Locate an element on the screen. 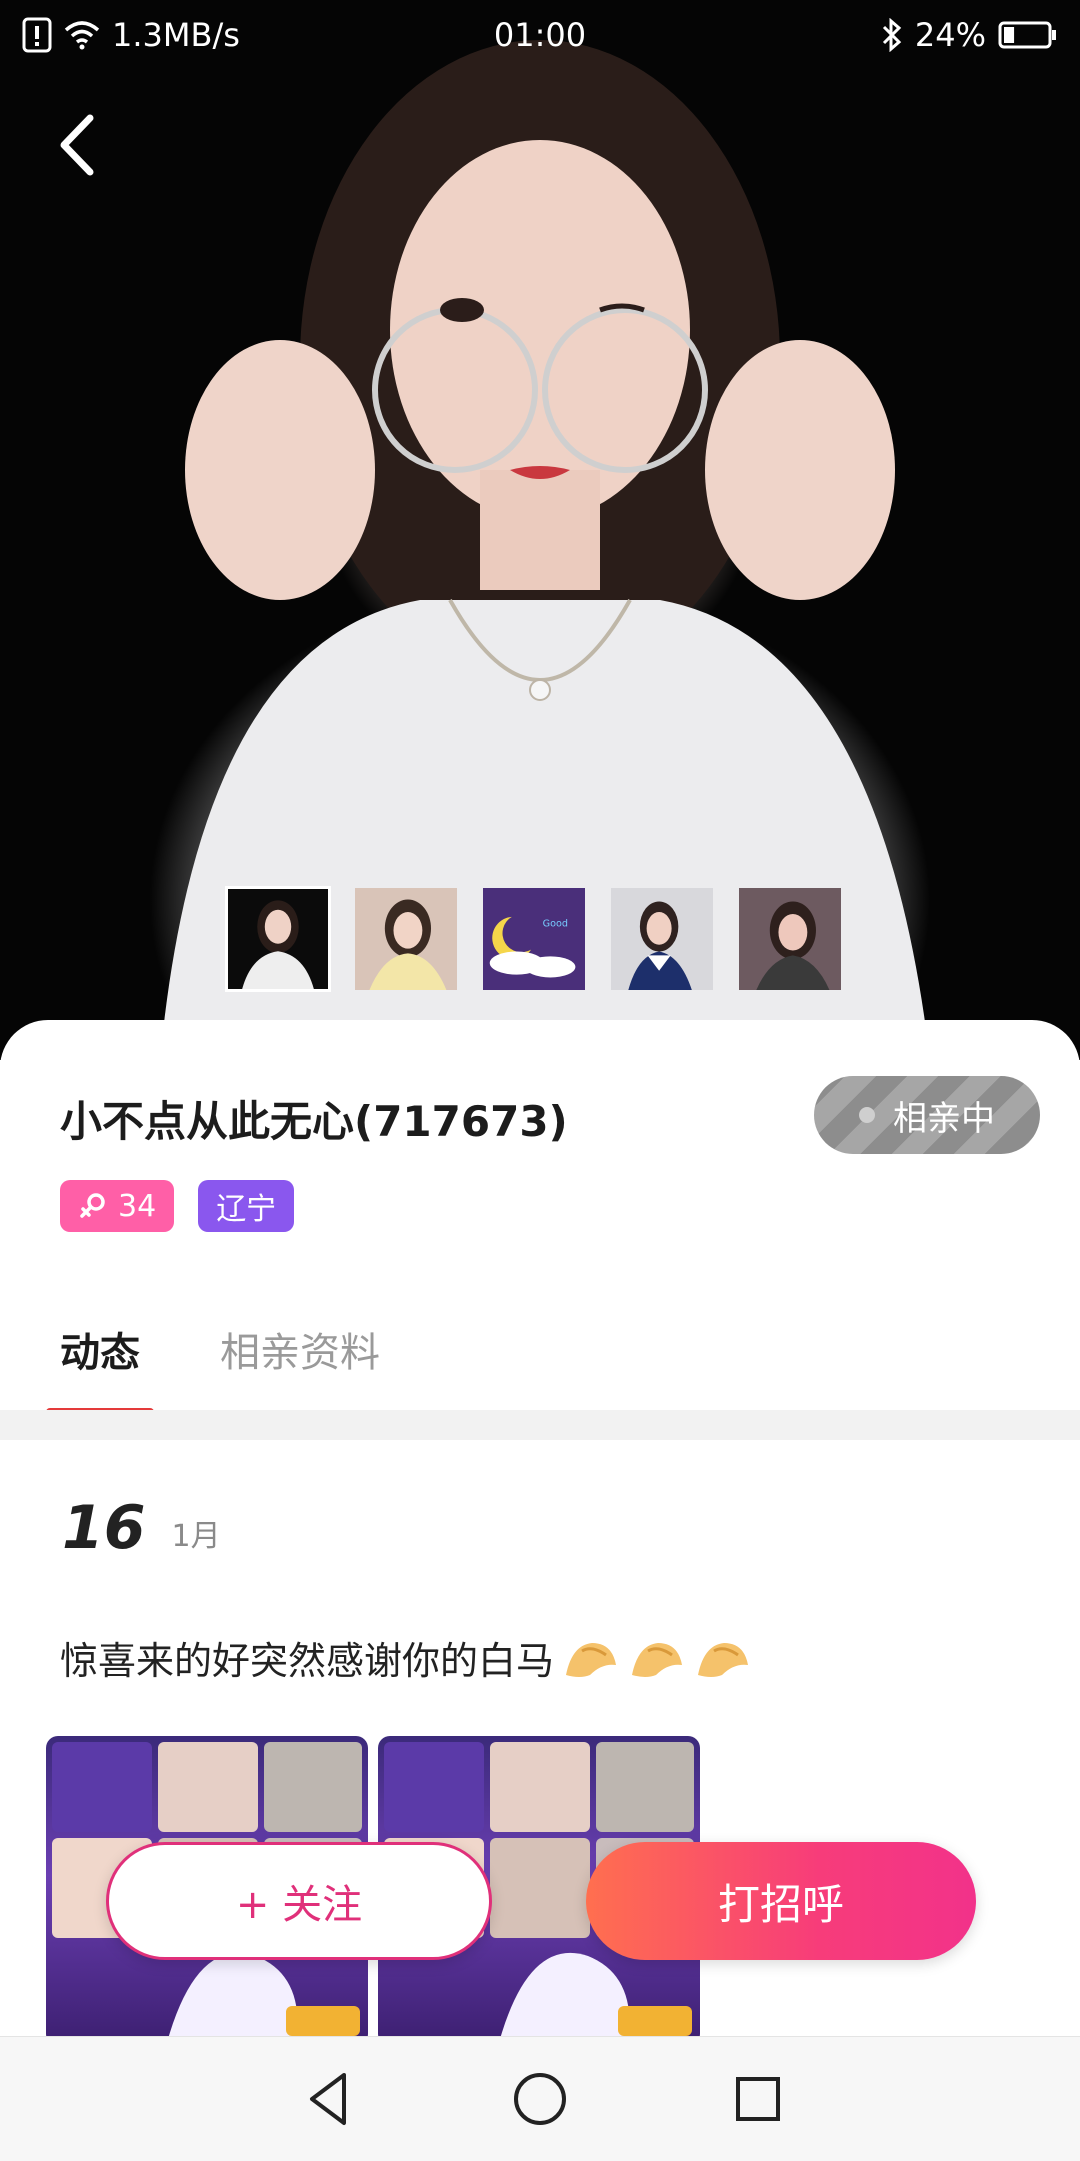 The width and height of the screenshot is (1080, 2161). triangle-back-icon is located at coordinates (328, 2099).